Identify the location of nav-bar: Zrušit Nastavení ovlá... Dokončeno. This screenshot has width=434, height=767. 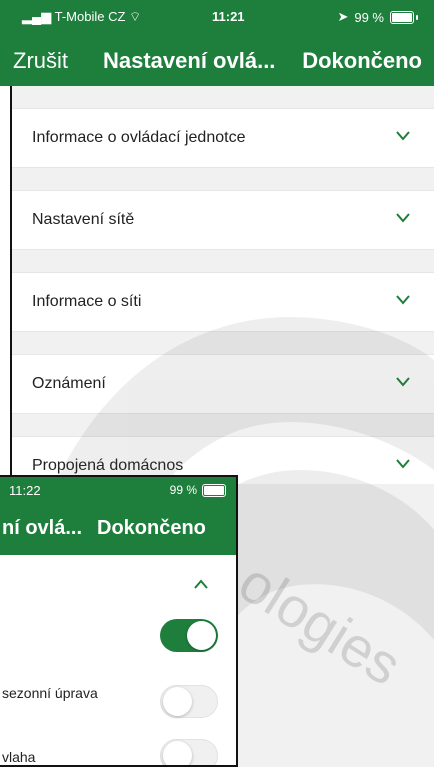
(217, 61).